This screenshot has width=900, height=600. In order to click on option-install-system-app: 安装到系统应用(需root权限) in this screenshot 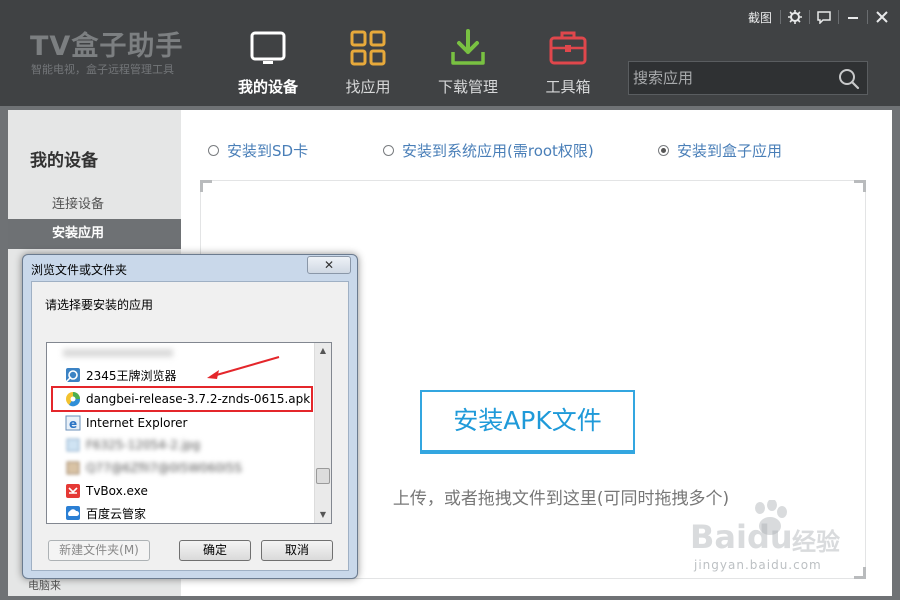, I will do `click(488, 150)`.